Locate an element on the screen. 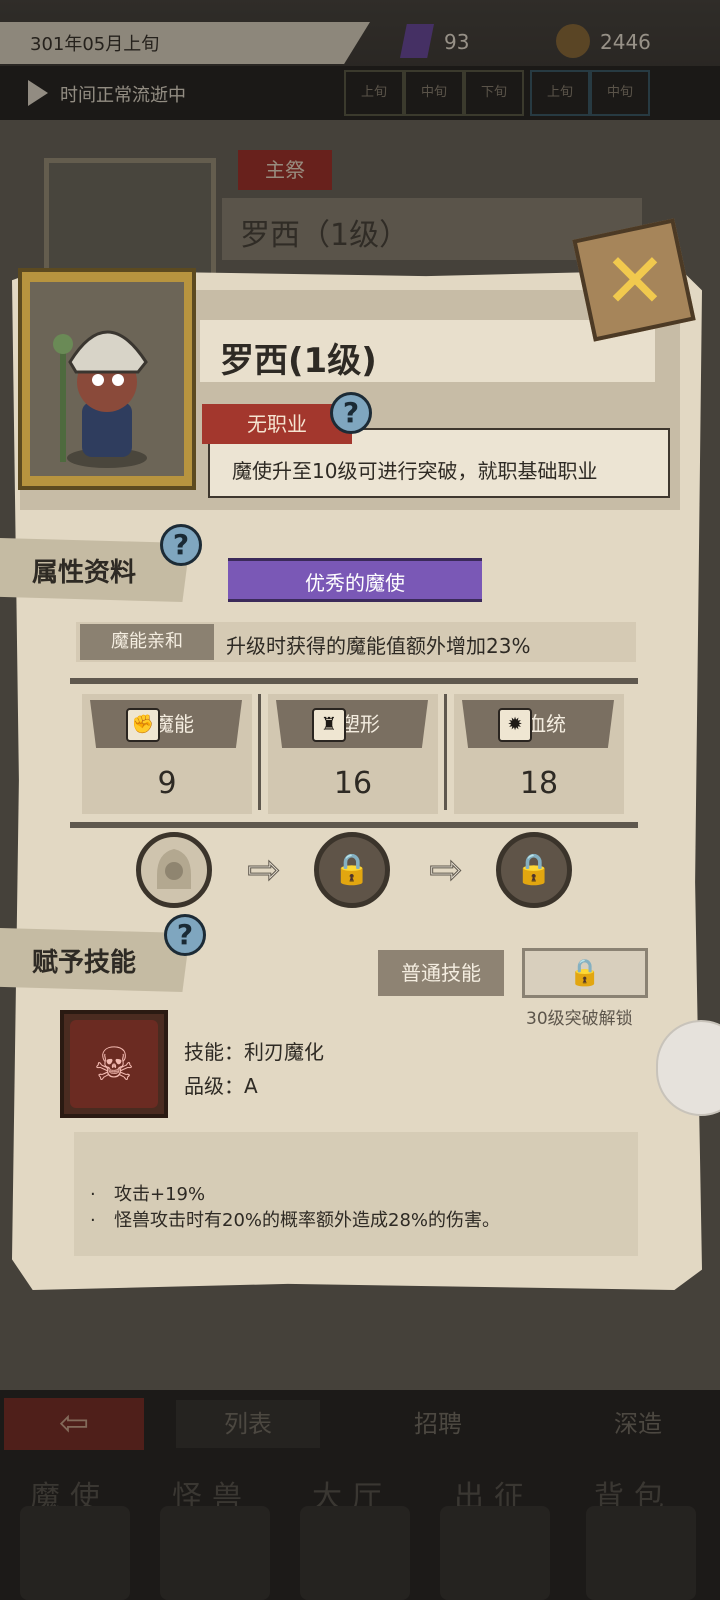 The height and width of the screenshot is (1600, 720). skill-effect-line: · 攻击+19% is located at coordinates (147, 1193).